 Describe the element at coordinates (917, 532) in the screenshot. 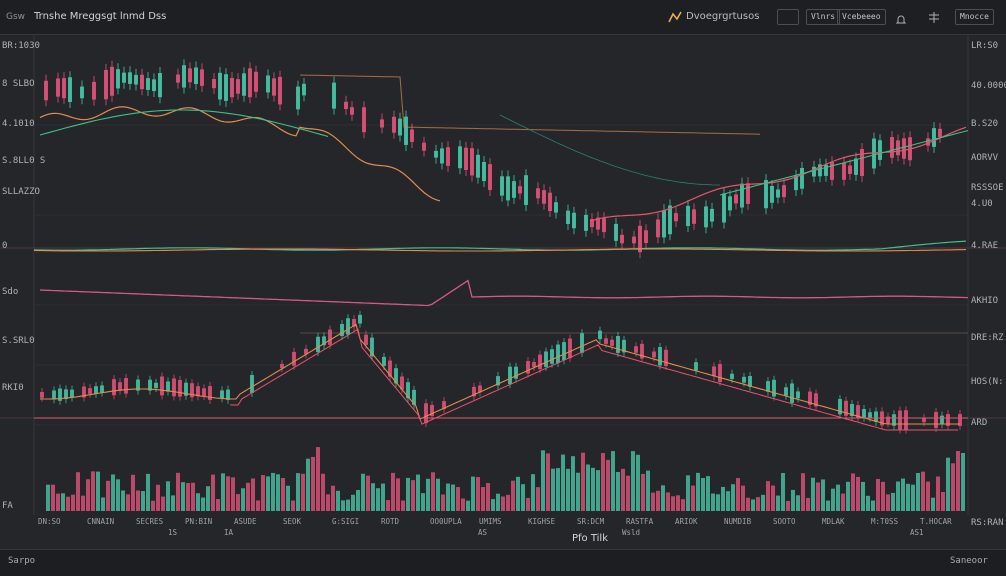

I see `time-axis-sublabel: AS1` at that location.